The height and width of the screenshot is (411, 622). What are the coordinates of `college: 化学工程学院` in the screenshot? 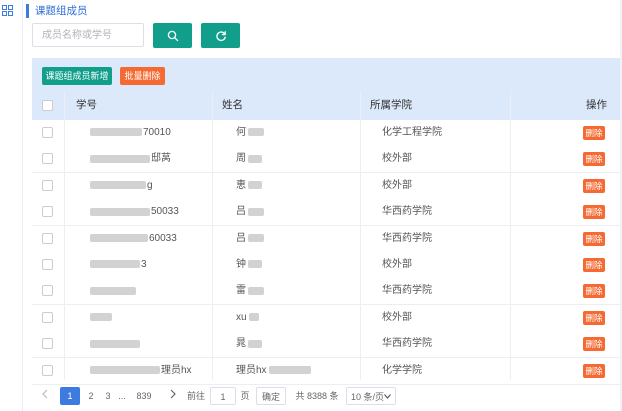 It's located at (412, 132).